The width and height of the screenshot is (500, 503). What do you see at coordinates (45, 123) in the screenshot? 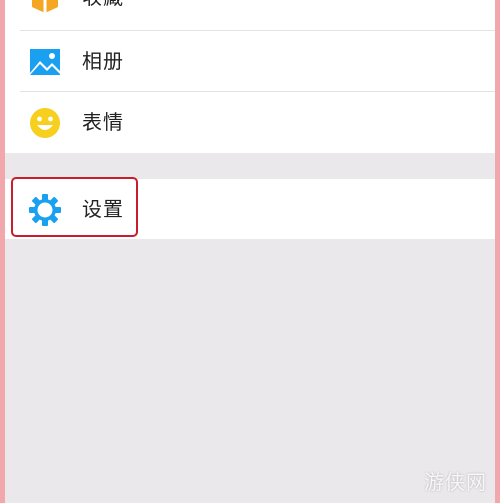
I see `smiley-face-icon` at bounding box center [45, 123].